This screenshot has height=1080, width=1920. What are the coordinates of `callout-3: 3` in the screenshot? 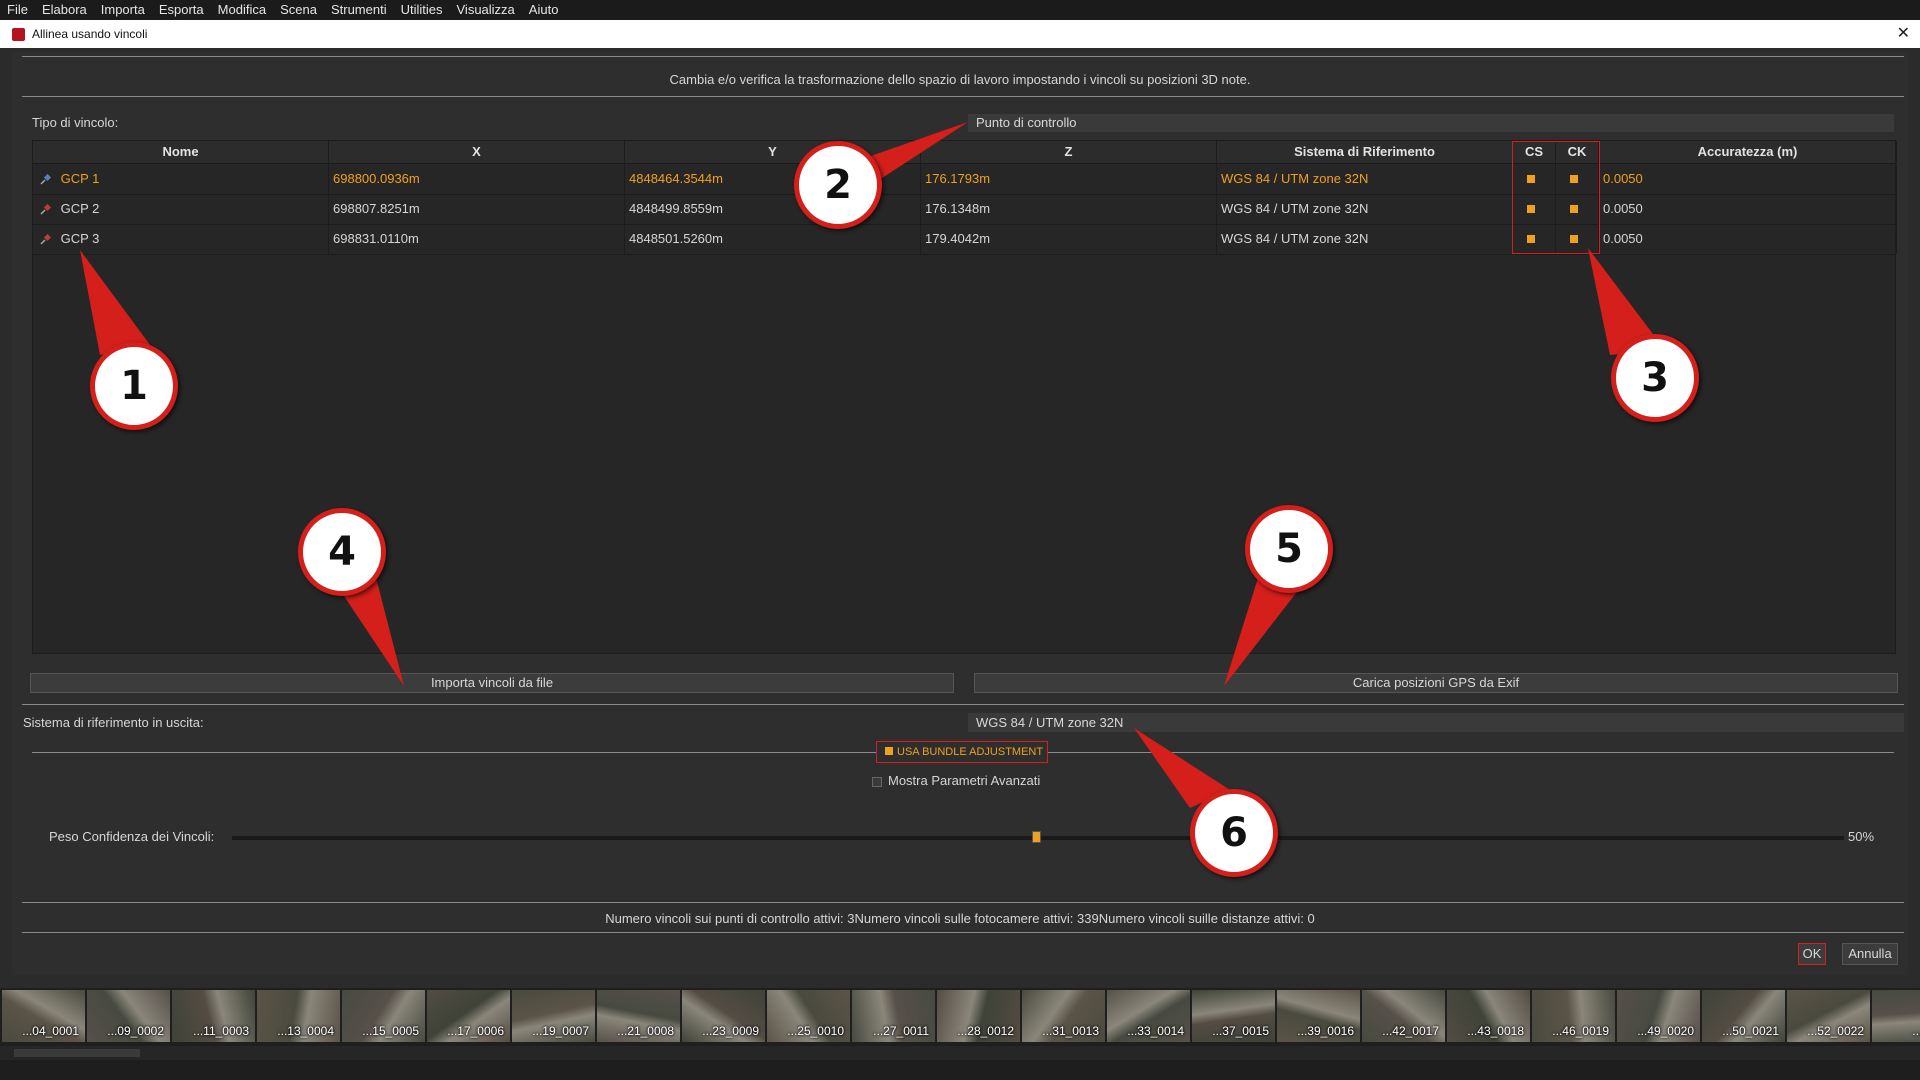 It's located at (1655, 378).